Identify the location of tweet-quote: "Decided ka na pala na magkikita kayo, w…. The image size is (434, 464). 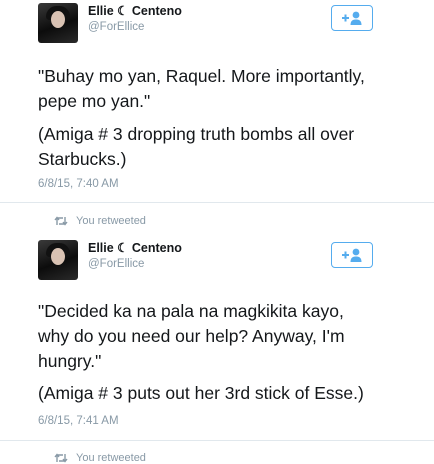
(191, 336).